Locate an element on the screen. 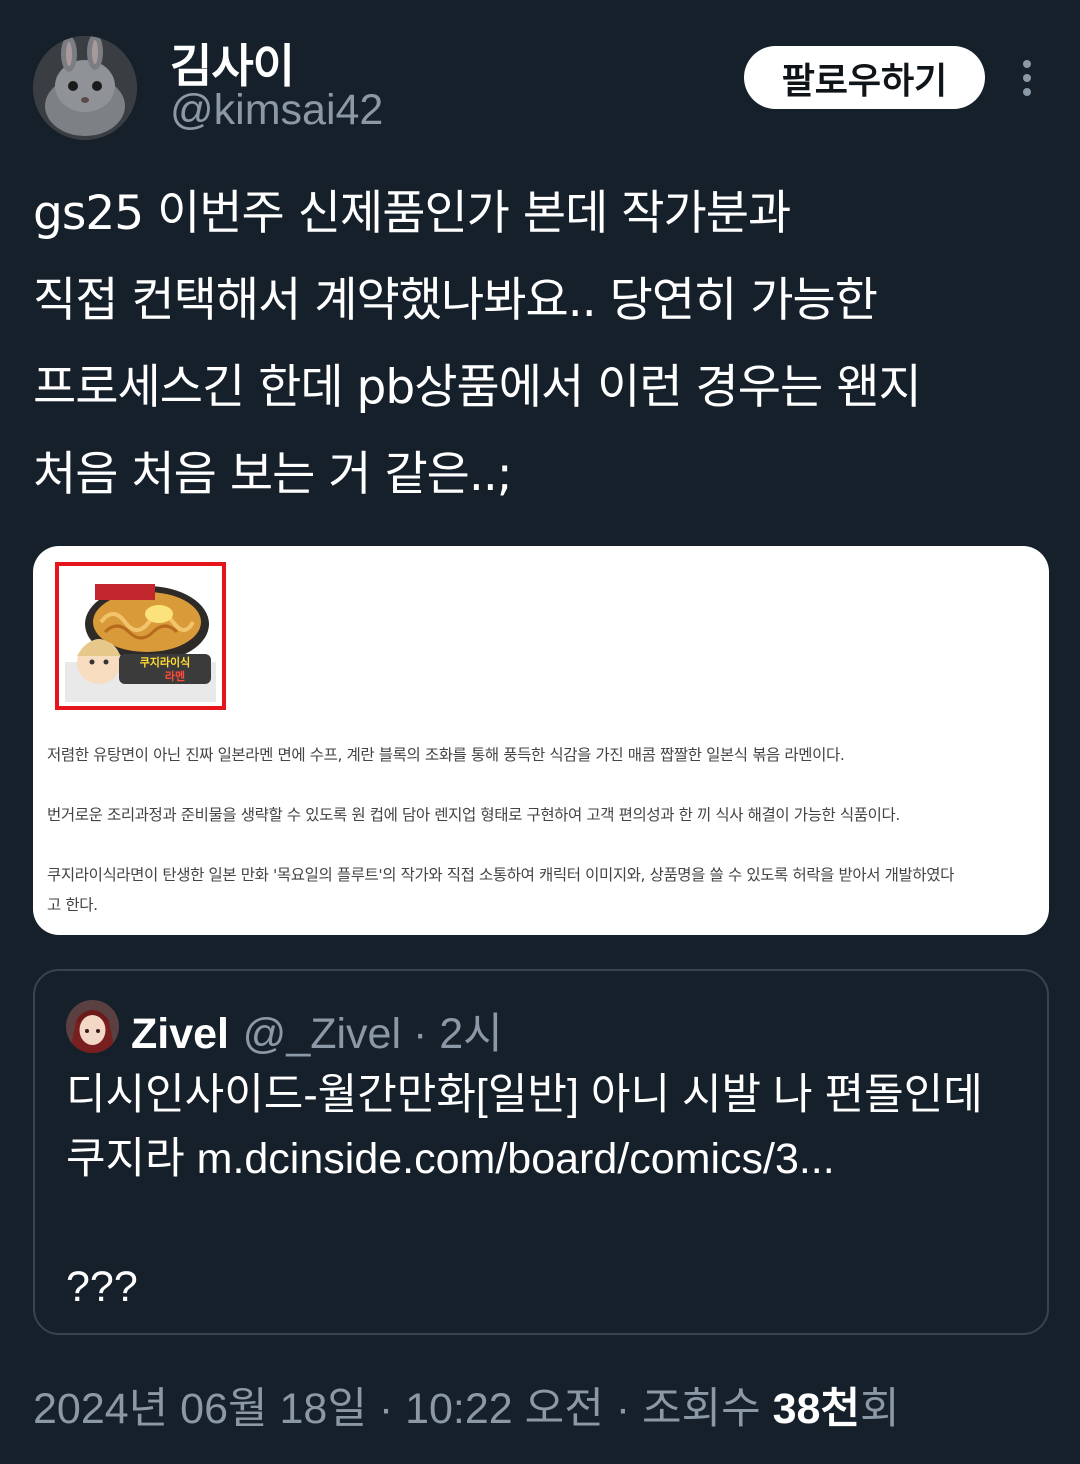 Image resolution: width=1080 pixels, height=1464 pixels. follow-button: 팔로우하기 is located at coordinates (864, 77).